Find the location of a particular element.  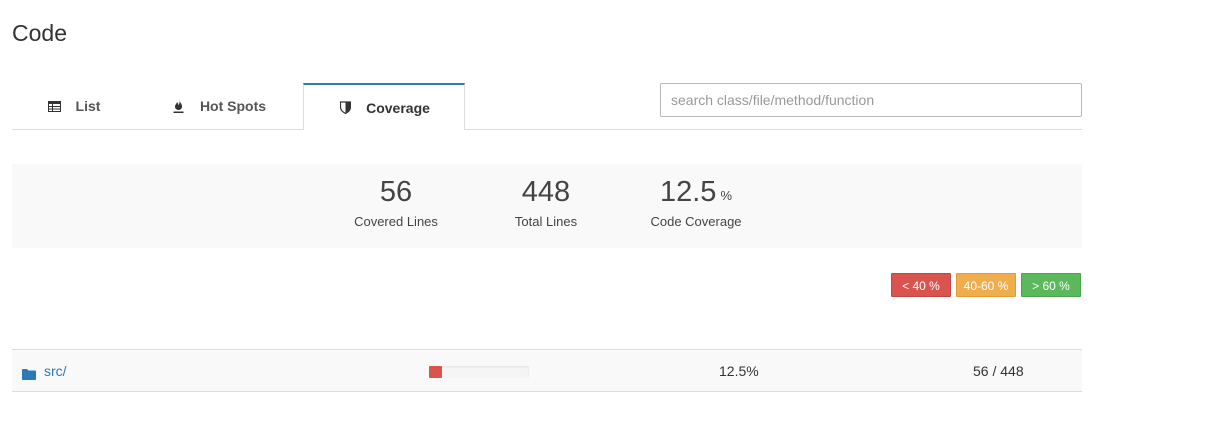

shield-icon is located at coordinates (345, 108).